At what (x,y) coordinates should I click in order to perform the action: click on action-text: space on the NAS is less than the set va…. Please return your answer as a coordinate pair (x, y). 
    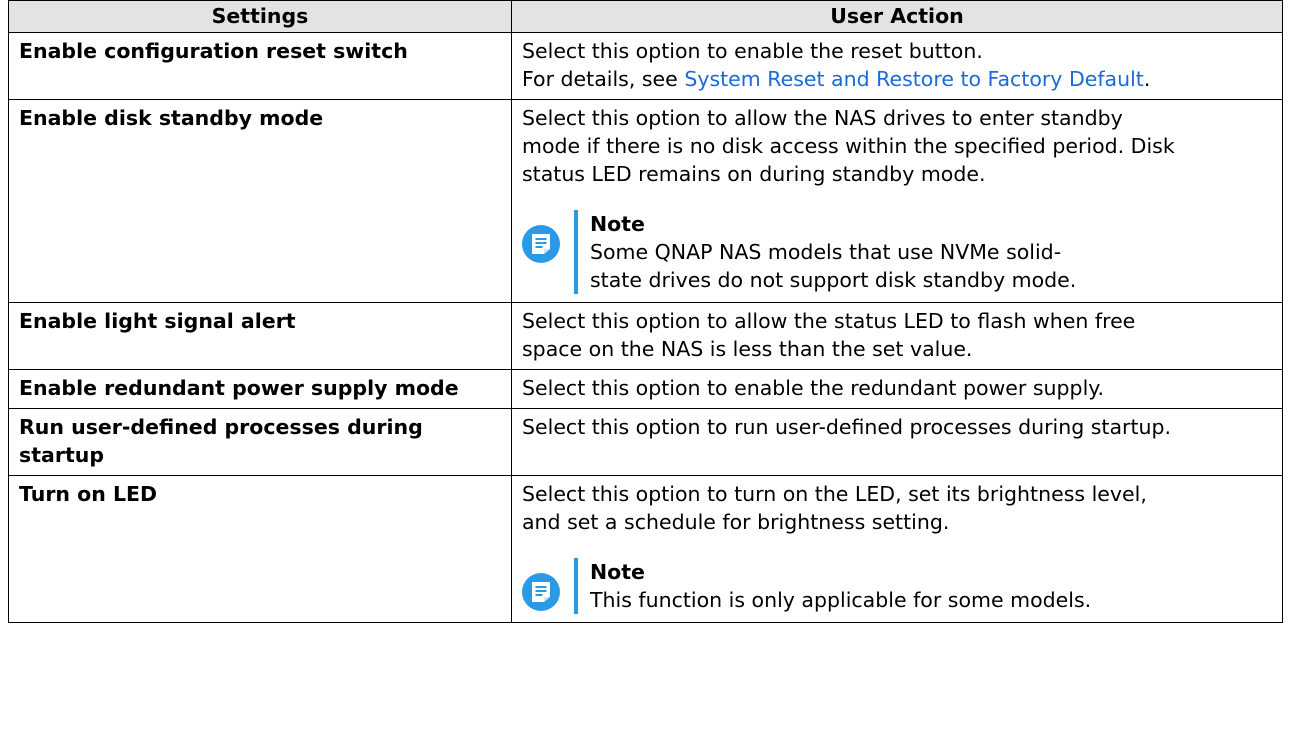
    Looking at the image, I should click on (747, 349).